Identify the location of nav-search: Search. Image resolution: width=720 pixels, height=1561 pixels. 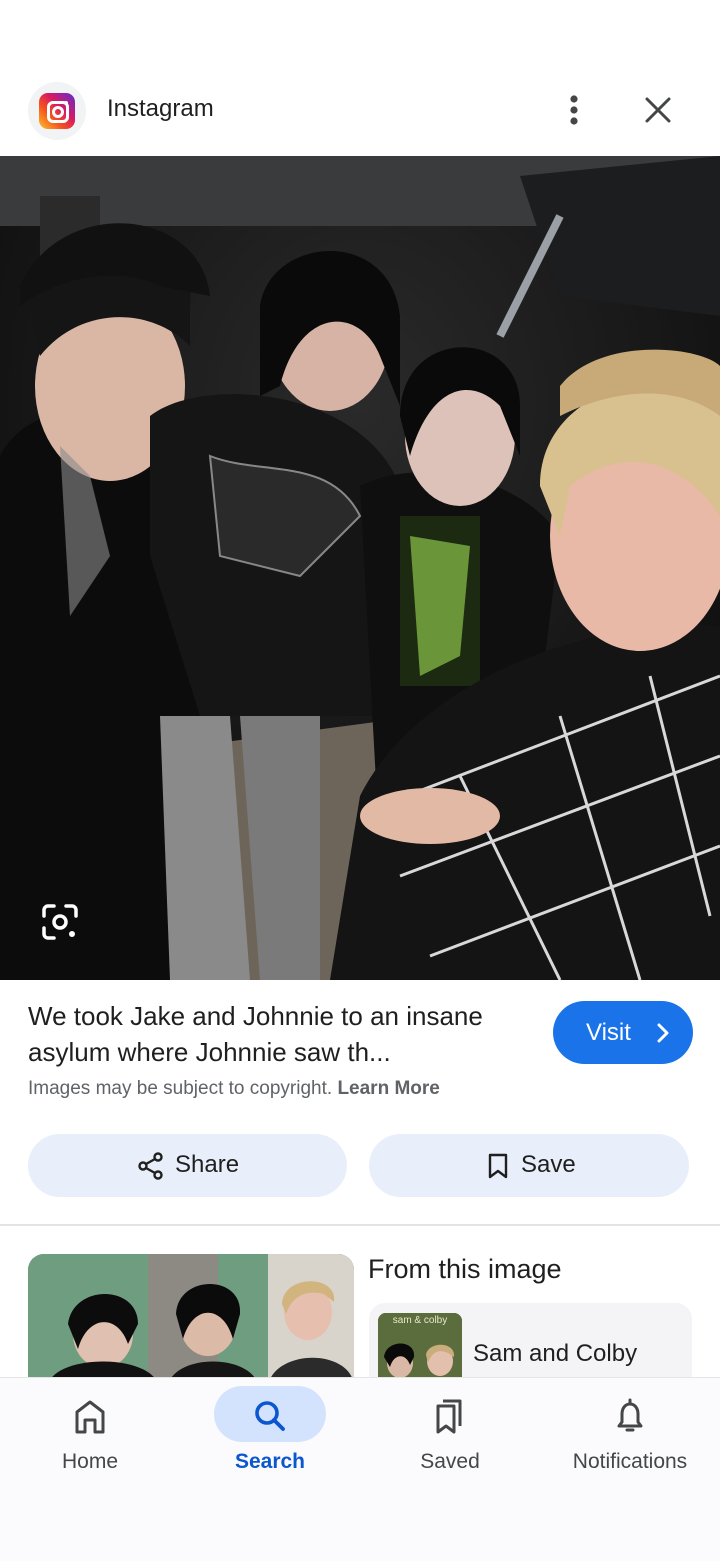
(270, 1433).